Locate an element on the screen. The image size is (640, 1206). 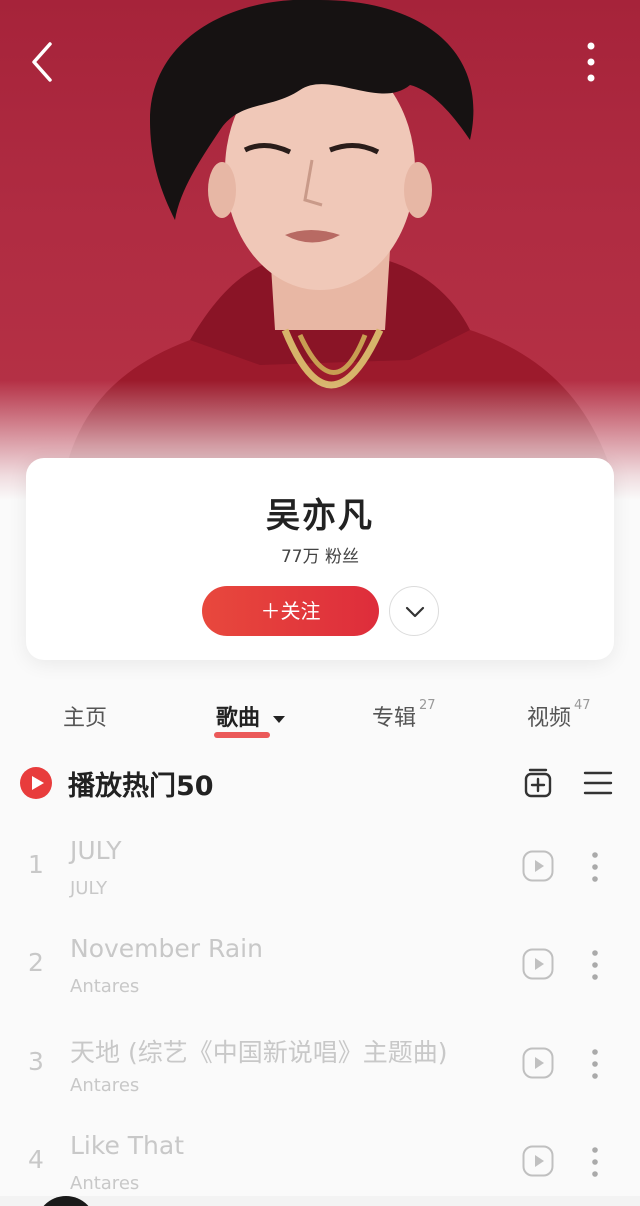
tab-home: 主页 is located at coordinates (85, 716).